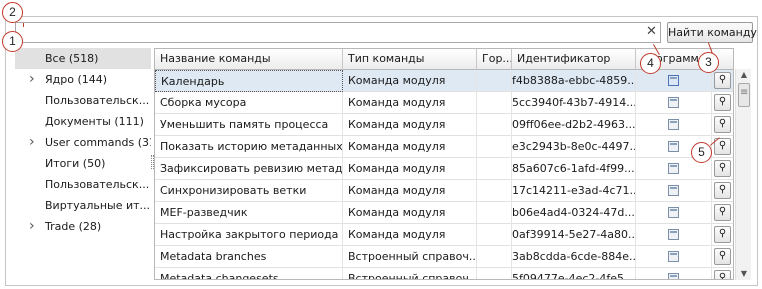 The height and width of the screenshot is (289, 762). What do you see at coordinates (743, 174) in the screenshot?
I see `vertical-scrollbar: ▲ ▼` at bounding box center [743, 174].